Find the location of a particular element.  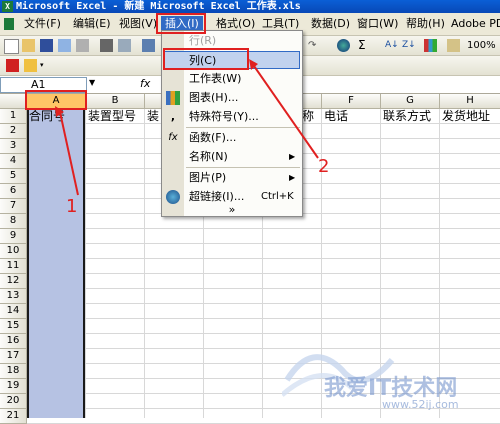

annotation-number-2: 2 is located at coordinates (324, 166).